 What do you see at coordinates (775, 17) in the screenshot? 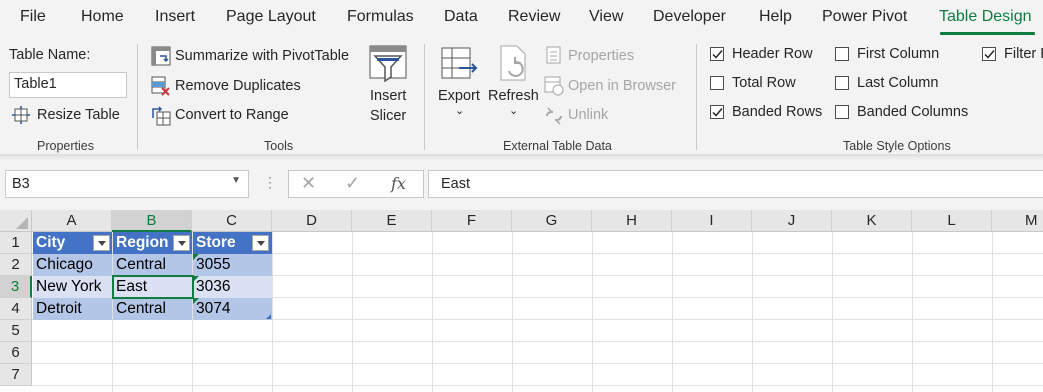
I see `tab-help: Help` at bounding box center [775, 17].